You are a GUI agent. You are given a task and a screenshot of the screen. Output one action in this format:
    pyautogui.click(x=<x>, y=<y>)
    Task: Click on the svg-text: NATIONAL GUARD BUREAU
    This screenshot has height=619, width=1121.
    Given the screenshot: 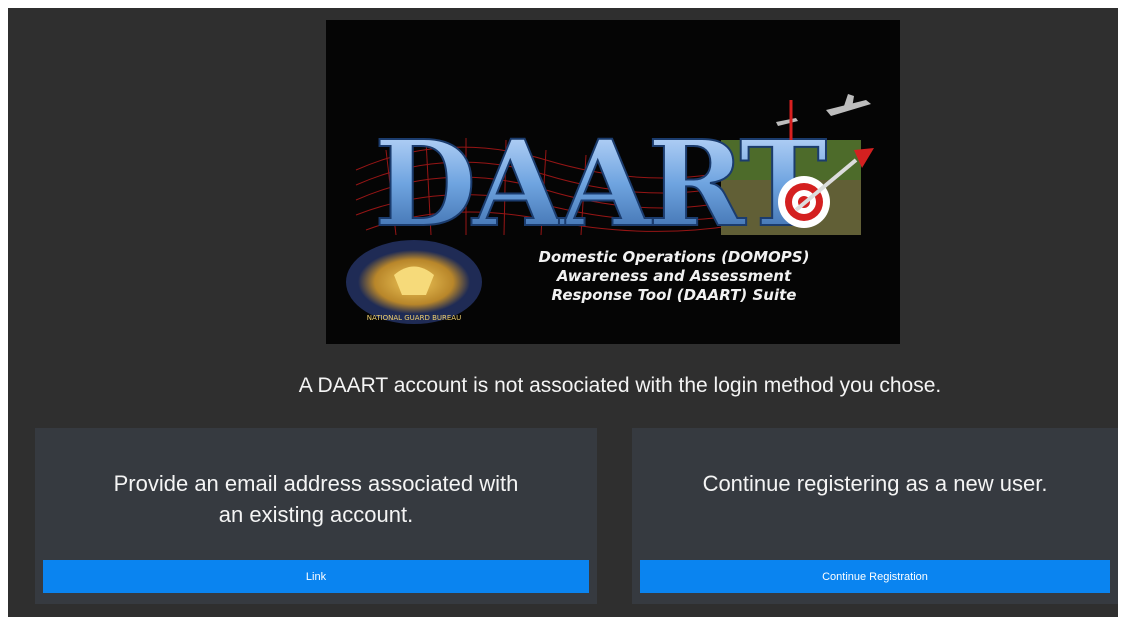 What is the action you would take?
    pyautogui.click(x=414, y=318)
    